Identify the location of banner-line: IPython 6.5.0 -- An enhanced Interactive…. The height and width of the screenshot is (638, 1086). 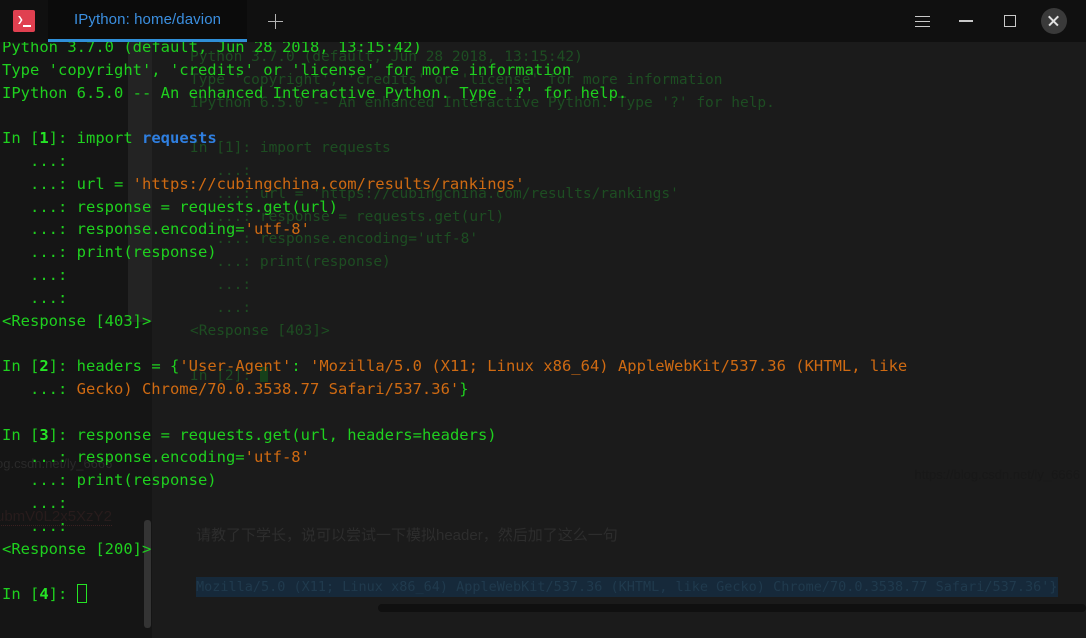
(544, 93).